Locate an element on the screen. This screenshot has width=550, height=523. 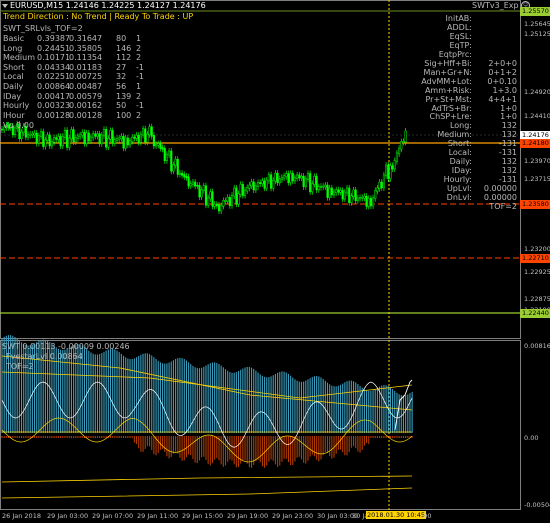
stats-cell: 27 is located at coordinates (121, 67).